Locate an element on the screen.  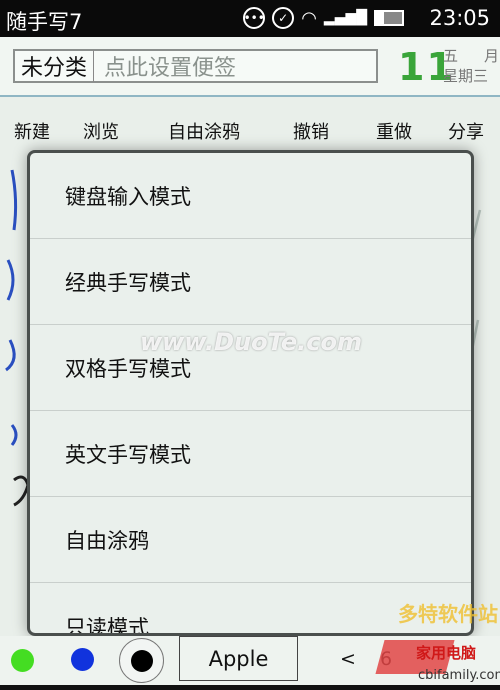
header: 未分类 点此设置便签 11 五 月 星期三 is located at coordinates (250, 67).